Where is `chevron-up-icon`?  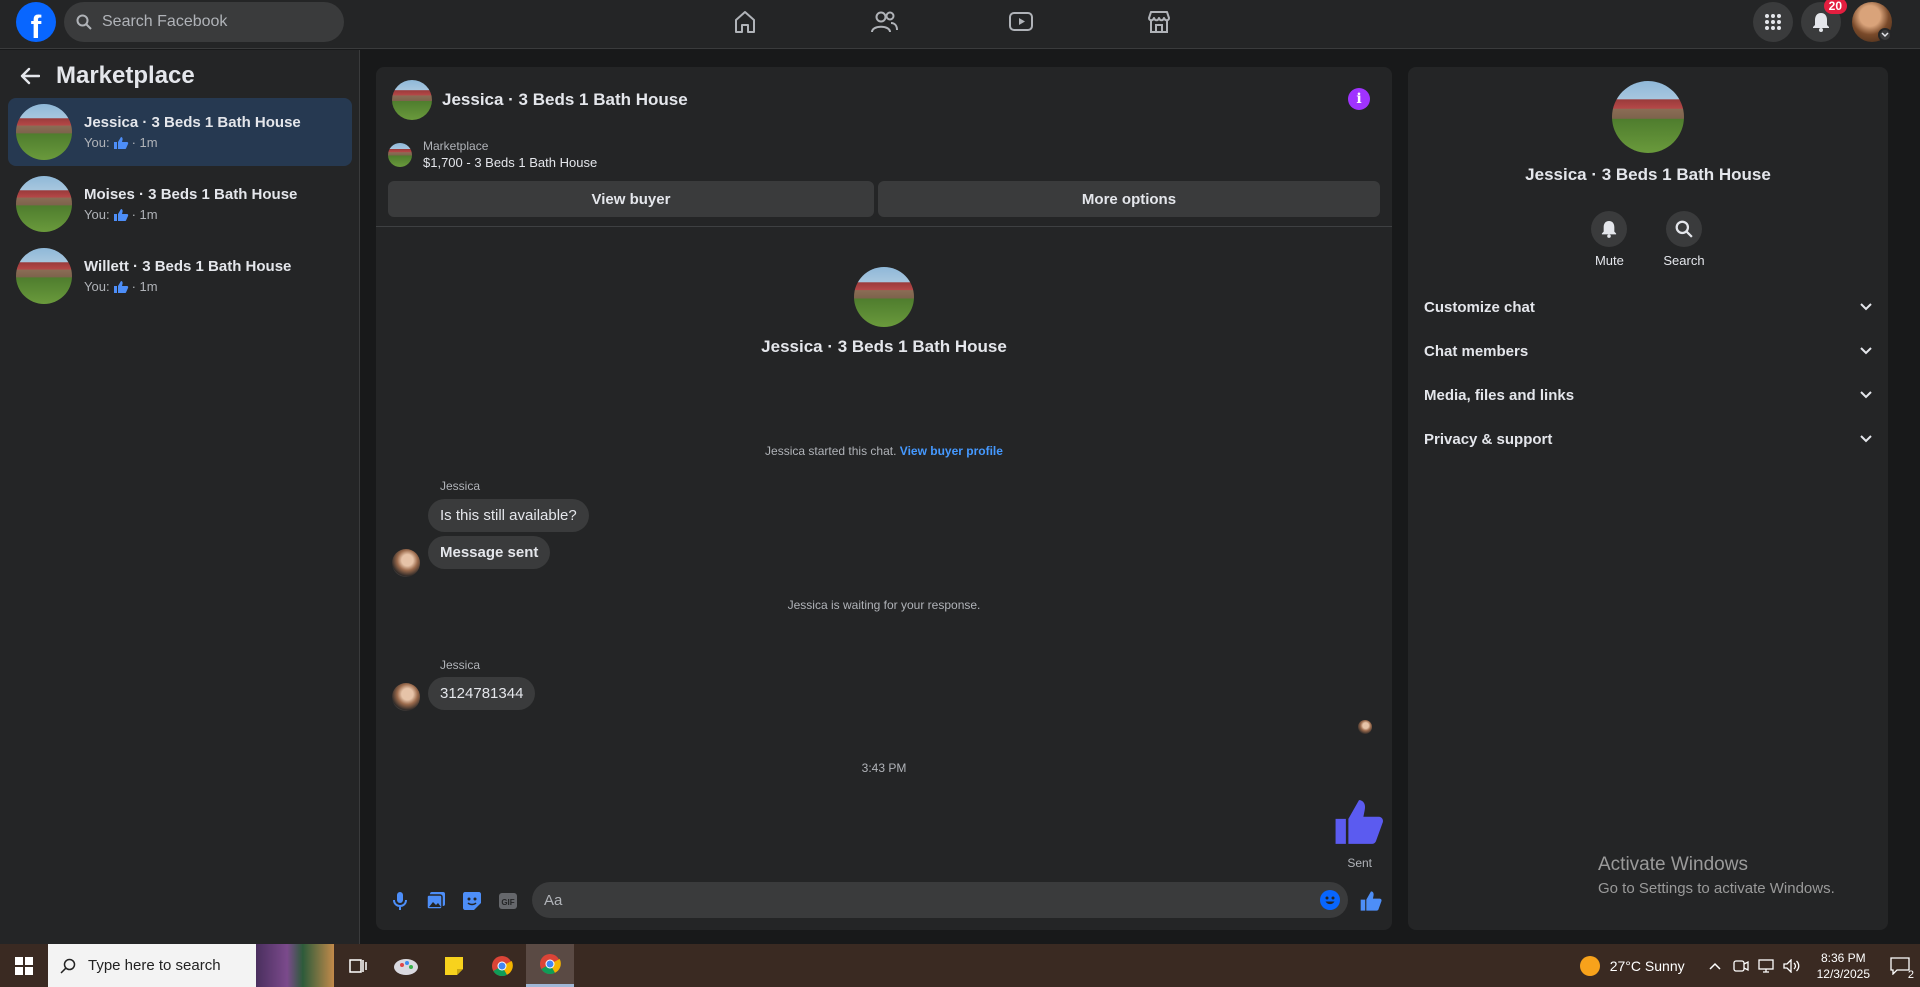
chevron-up-icon is located at coordinates (1715, 966).